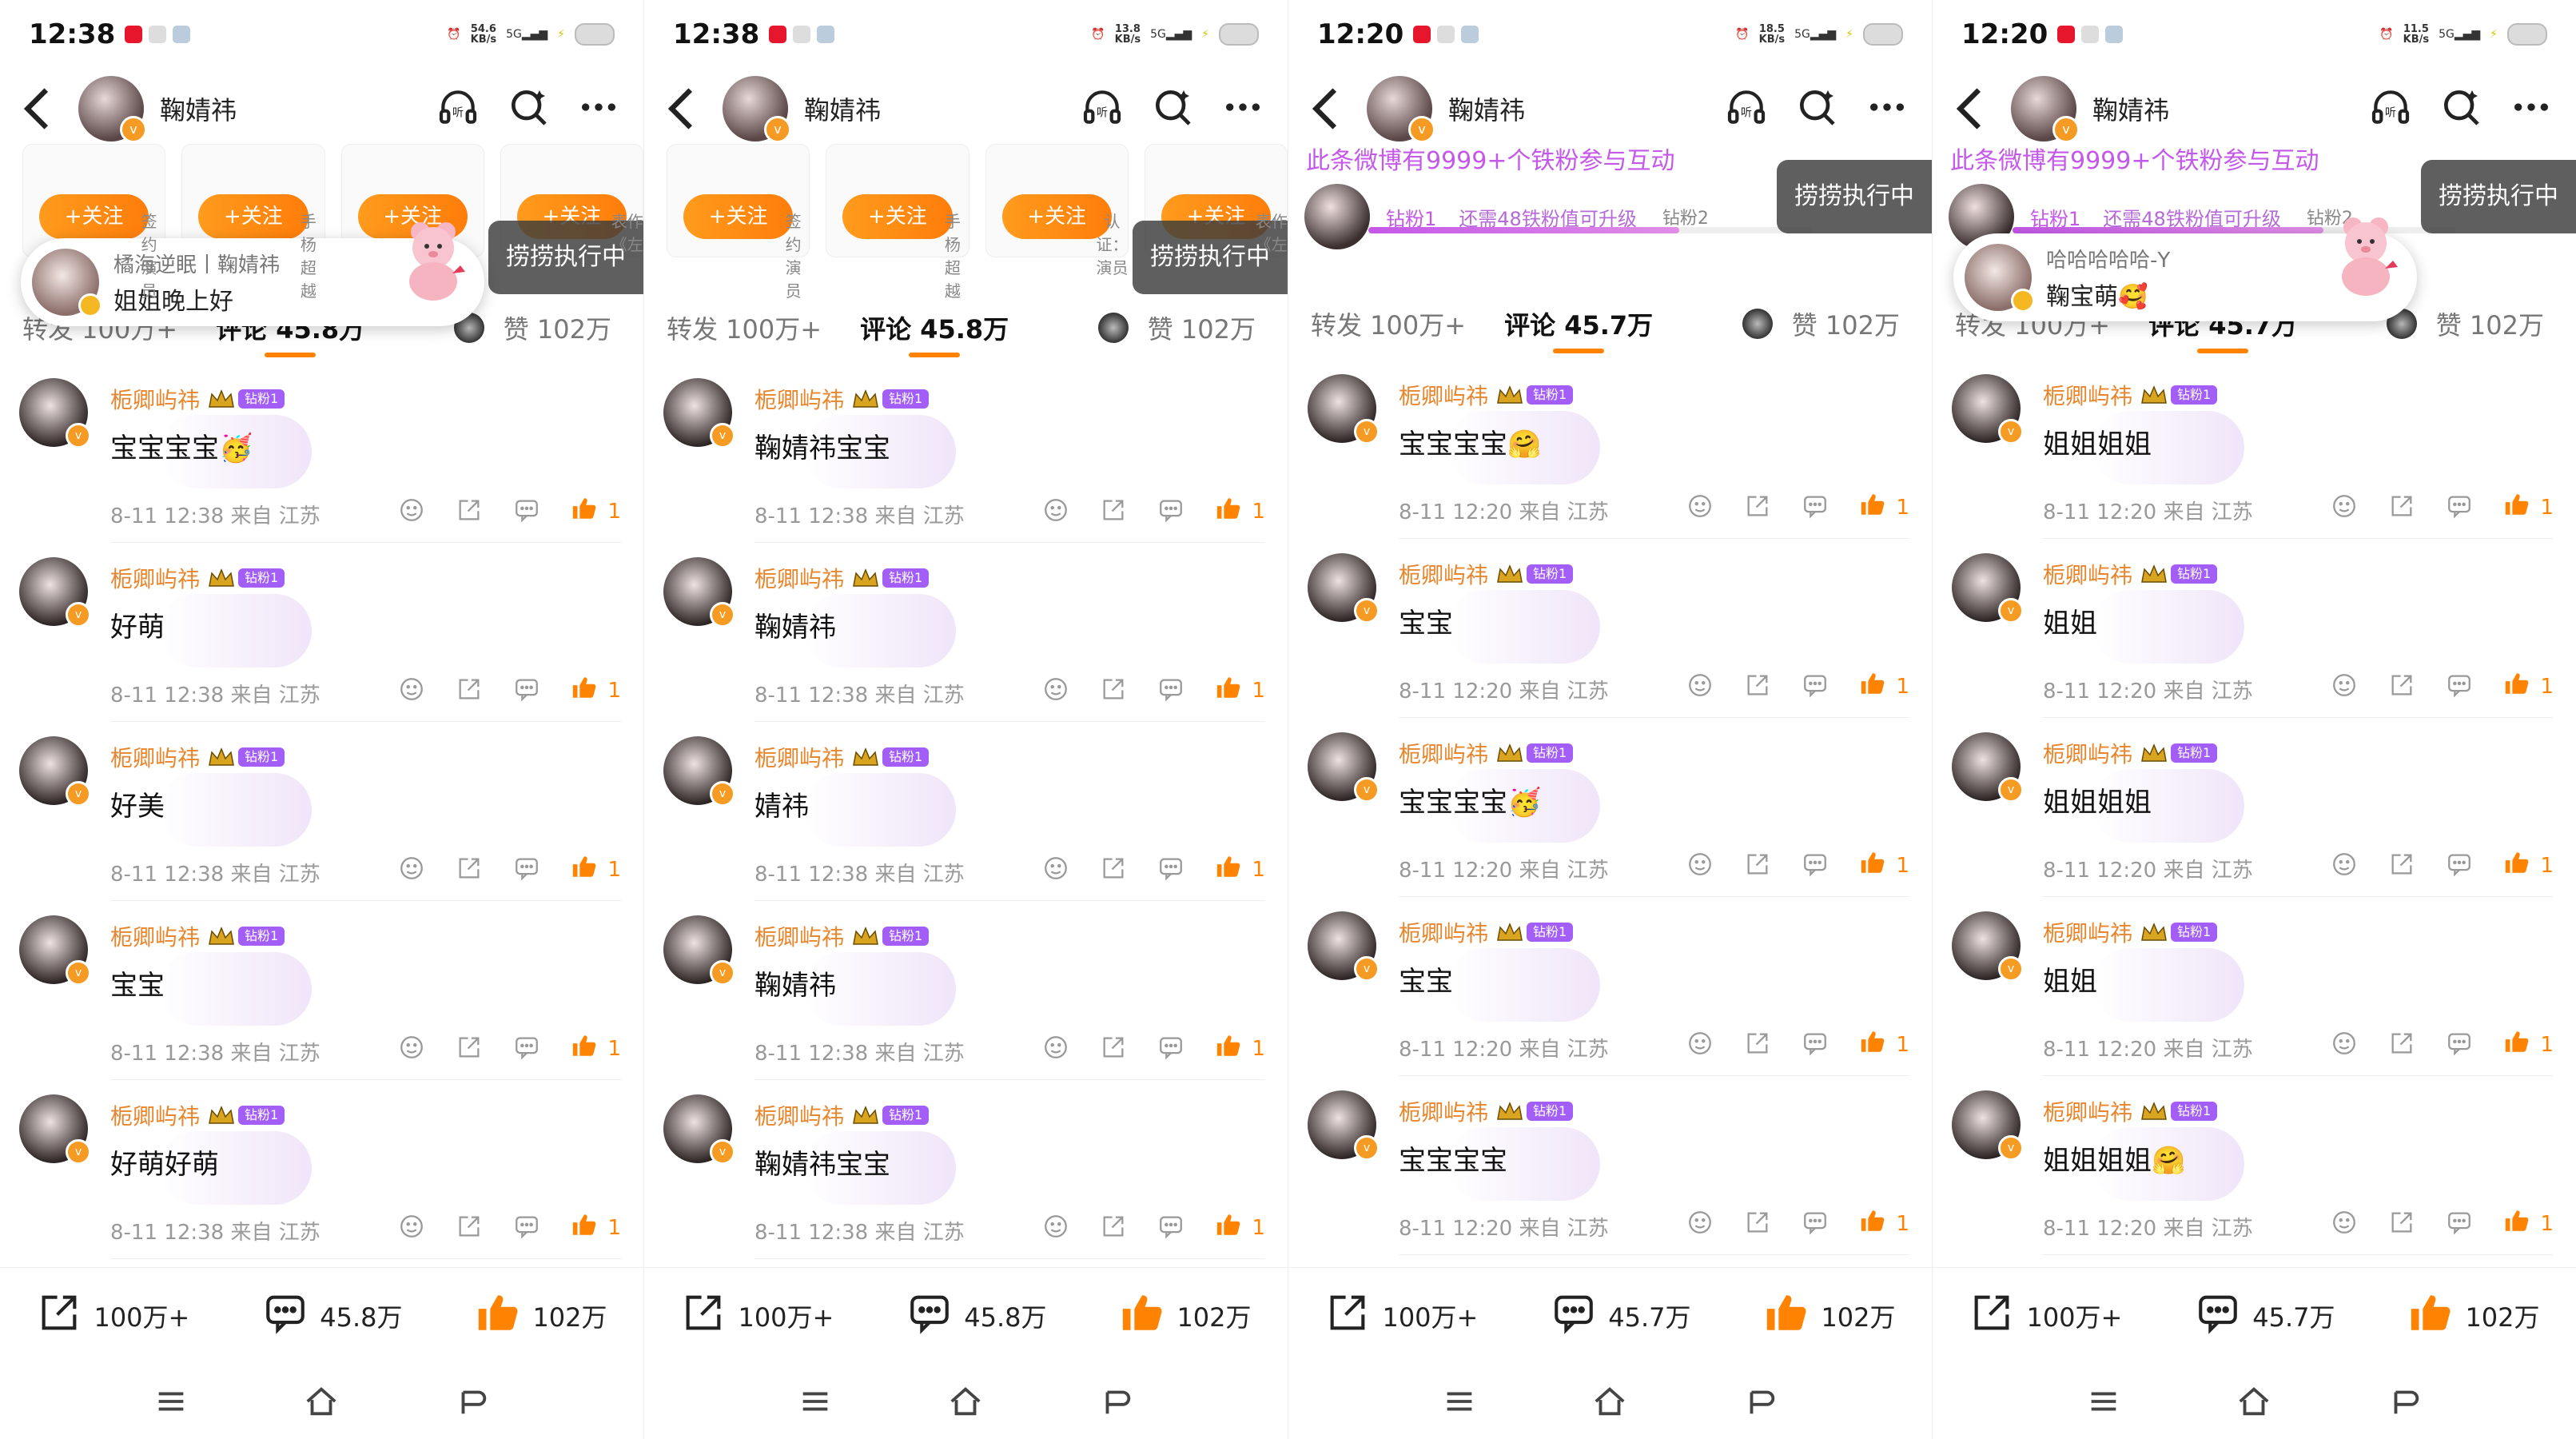 Image resolution: width=2576 pixels, height=1439 pixels. I want to click on floating-comment-popup: 哈哈哈哈哈-Y 鞠宝萌🥰, so click(2185, 269).